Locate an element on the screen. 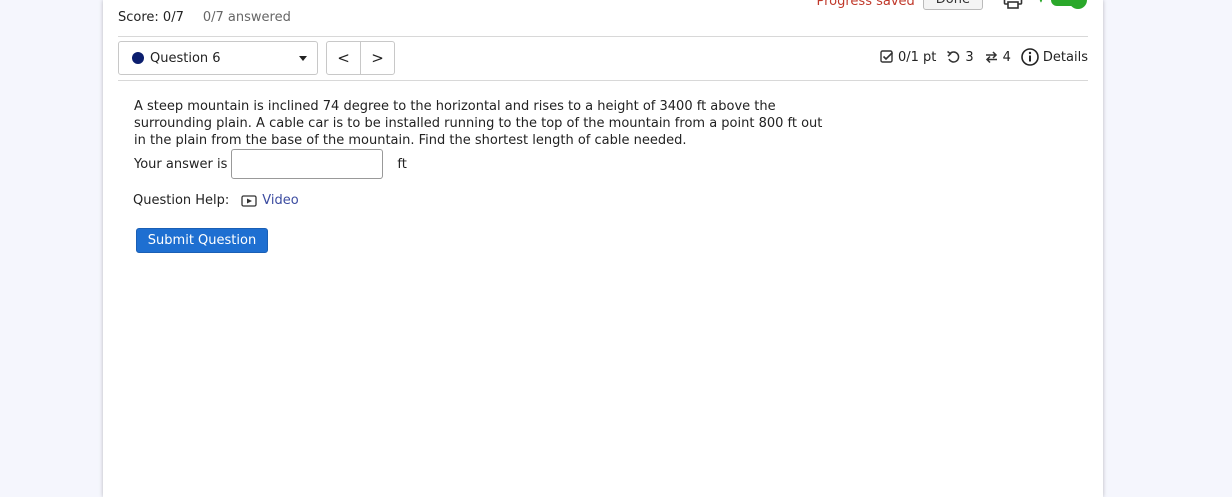 The width and height of the screenshot is (1232, 497). question-meta: 0/1 pt 3 4 Details is located at coordinates (984, 57).